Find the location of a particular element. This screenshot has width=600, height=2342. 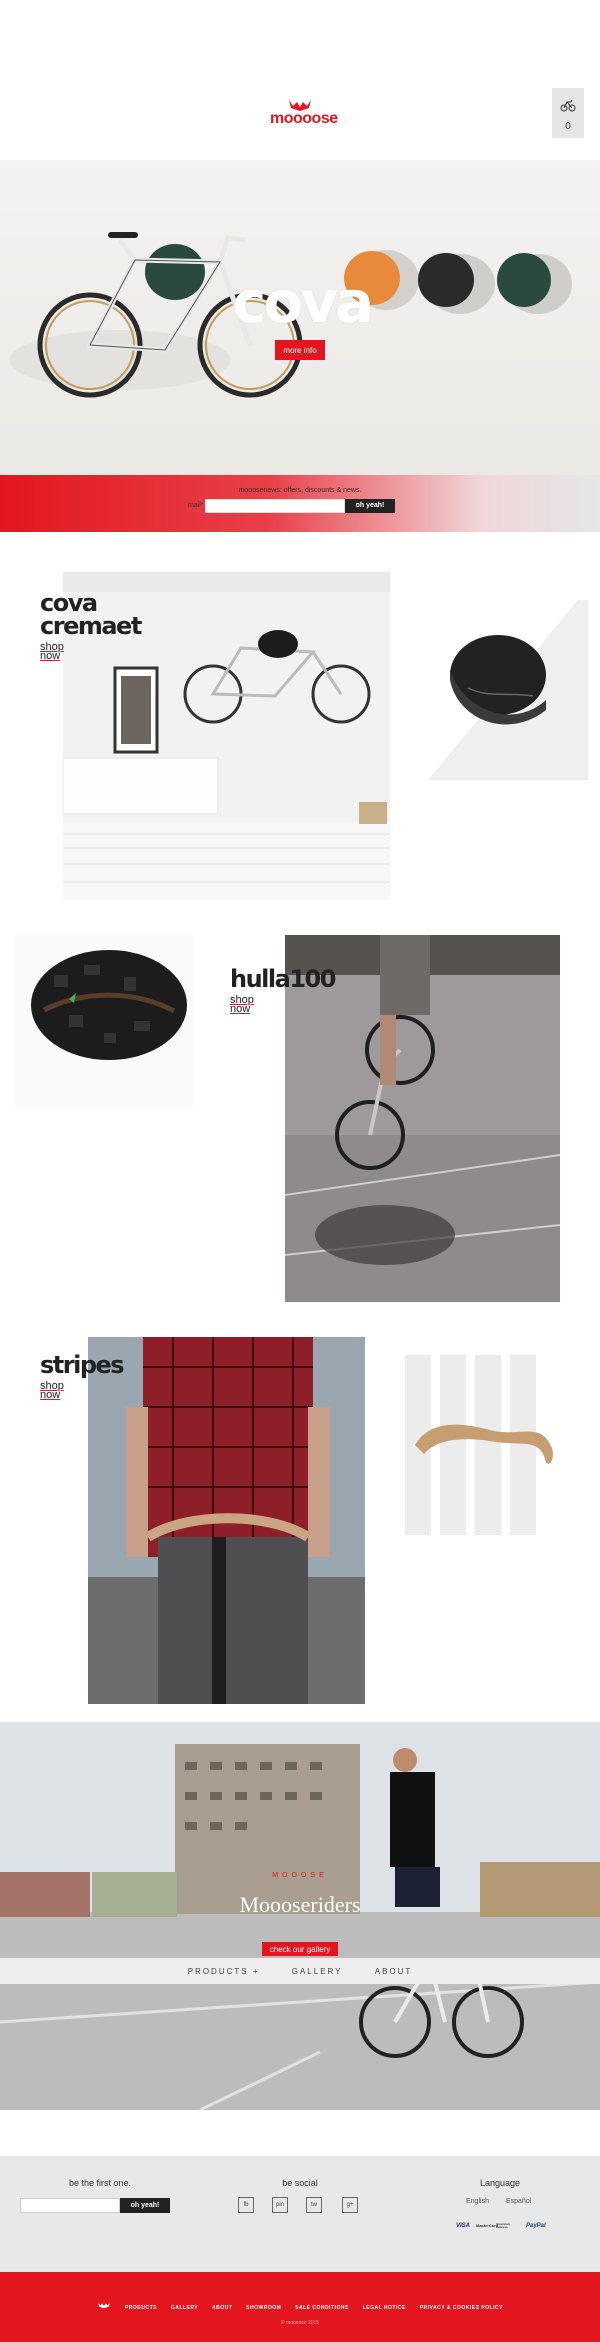

footer-submit-button: oh yeah! is located at coordinates (145, 2205).